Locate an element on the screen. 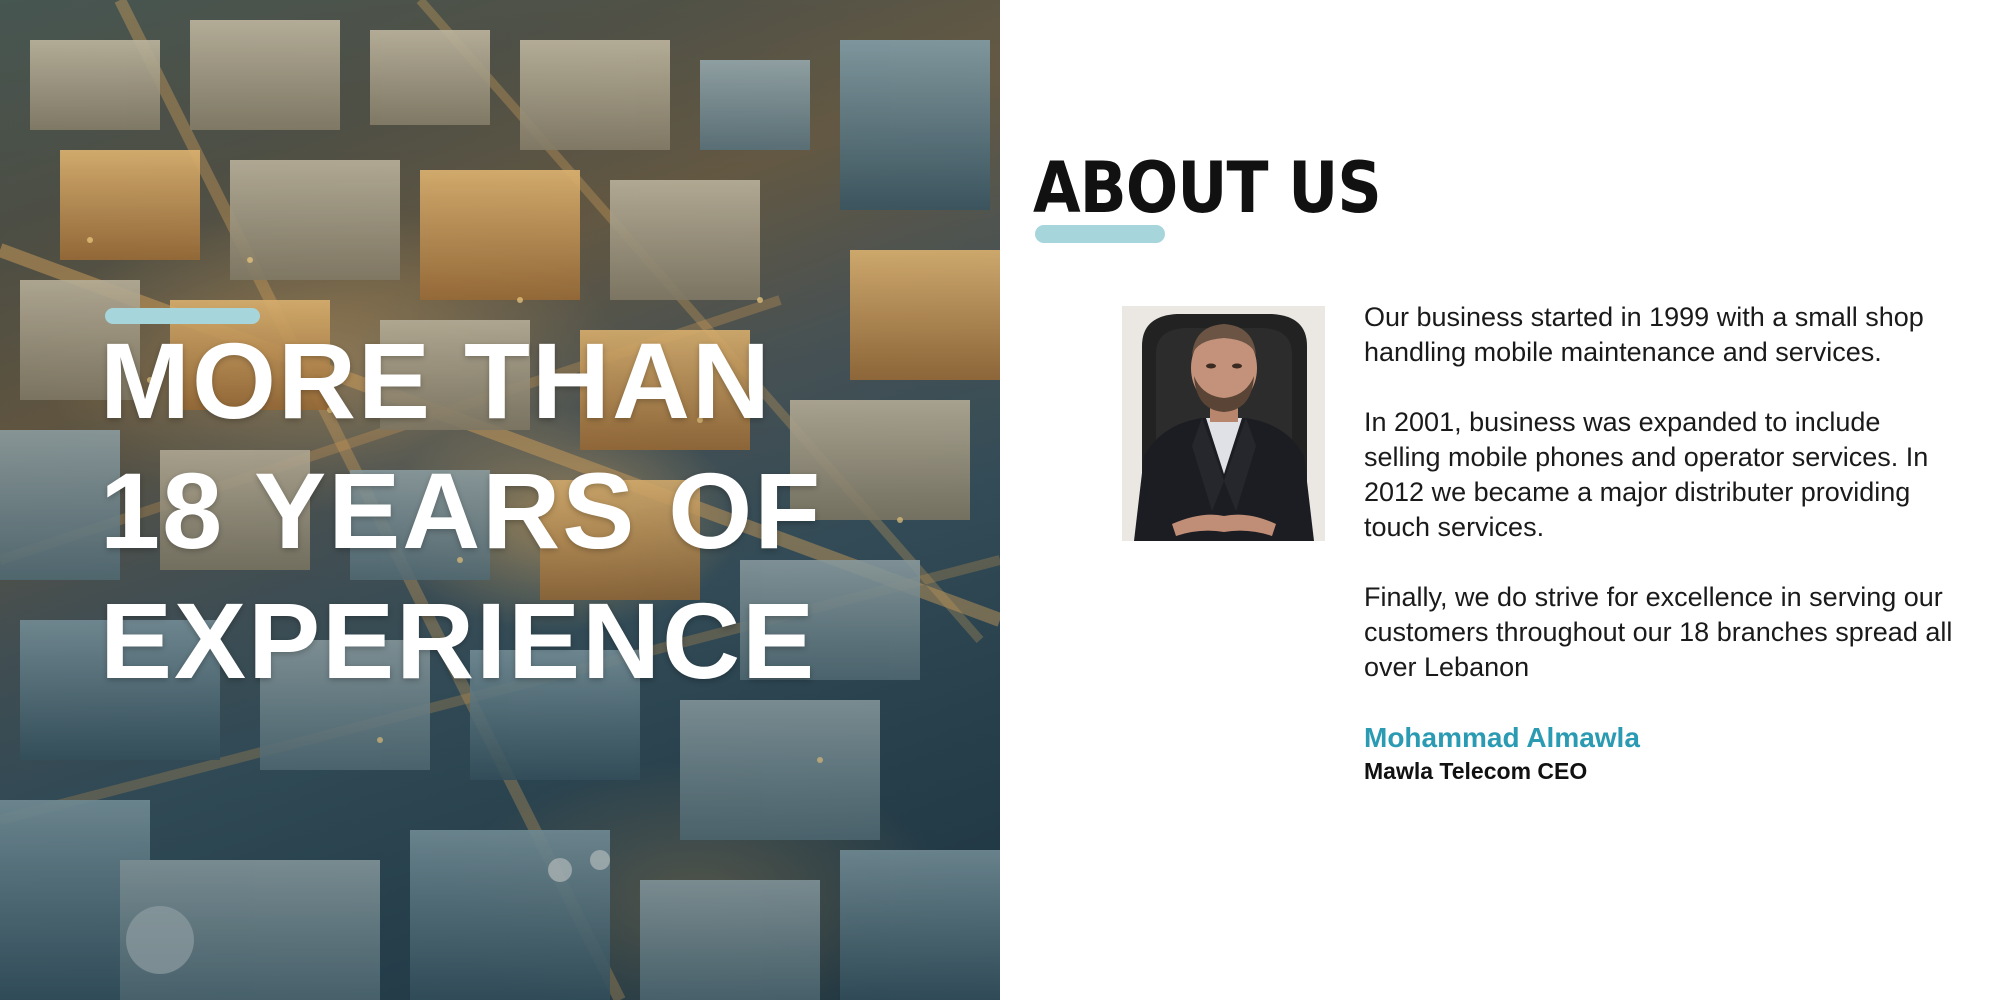 The image size is (2000, 1000). ceo-portrait-photo is located at coordinates (1223, 423).